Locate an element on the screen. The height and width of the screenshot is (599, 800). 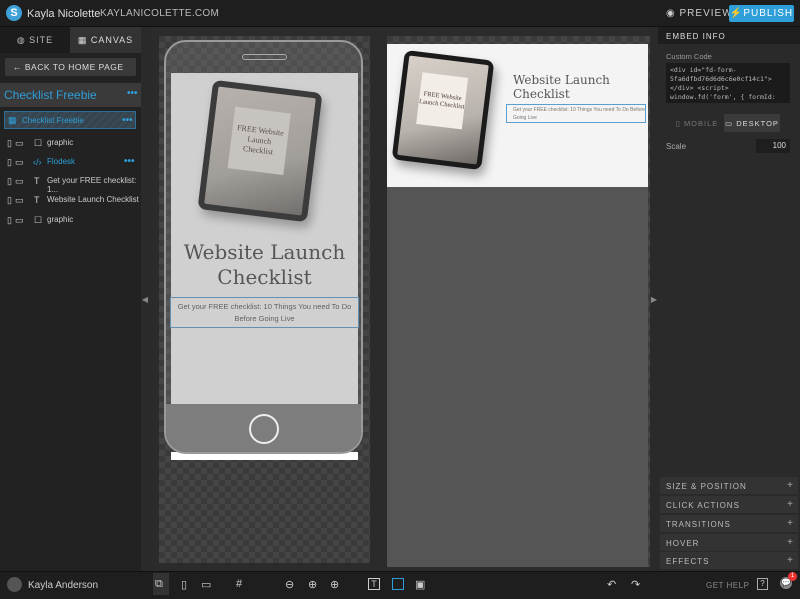
desktop-toggle: ▭ DESKTOP is located at coordinates (752, 123).